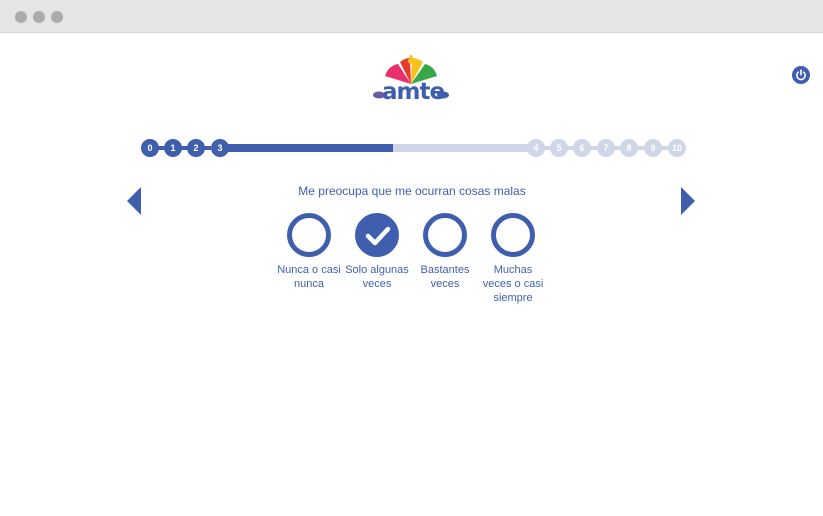 This screenshot has height=516, width=823. What do you see at coordinates (559, 148) in the screenshot?
I see `progress-step-5: 5` at bounding box center [559, 148].